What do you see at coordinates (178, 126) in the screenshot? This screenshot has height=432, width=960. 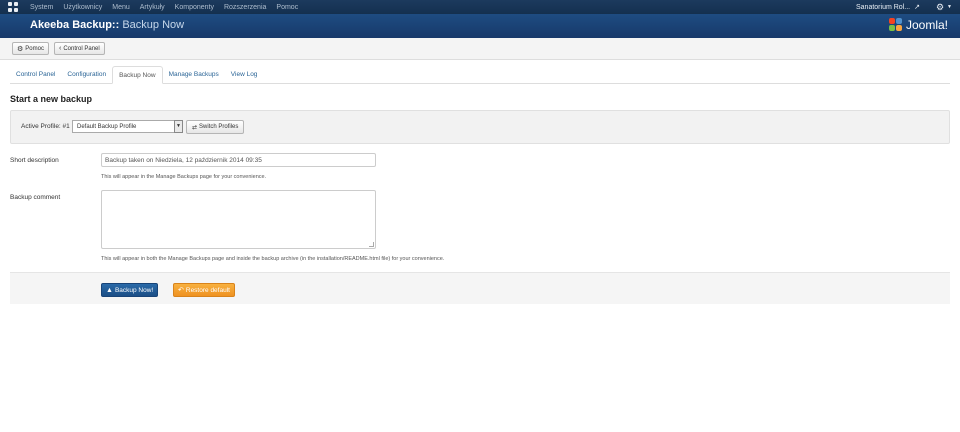 I see `chevron-down-icon: ▼` at bounding box center [178, 126].